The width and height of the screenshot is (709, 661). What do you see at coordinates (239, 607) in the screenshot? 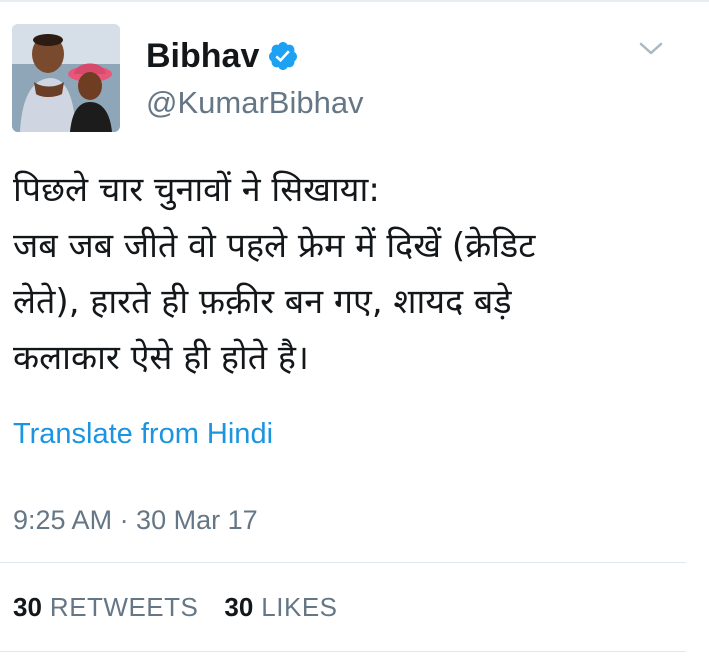
I see `likes-count: 30` at bounding box center [239, 607].